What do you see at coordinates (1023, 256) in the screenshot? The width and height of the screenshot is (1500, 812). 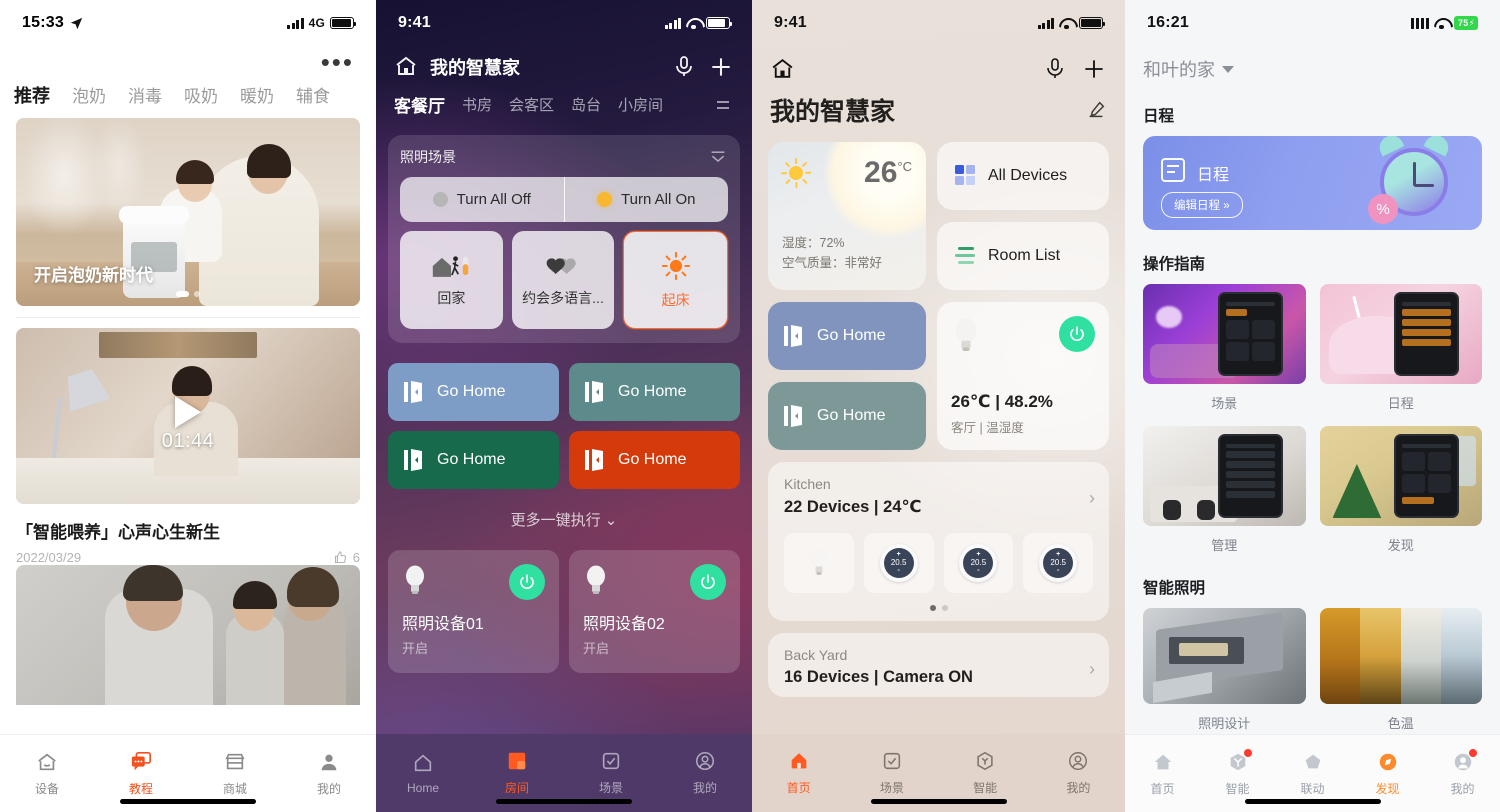 I see `room-list-button: Room List` at bounding box center [1023, 256].